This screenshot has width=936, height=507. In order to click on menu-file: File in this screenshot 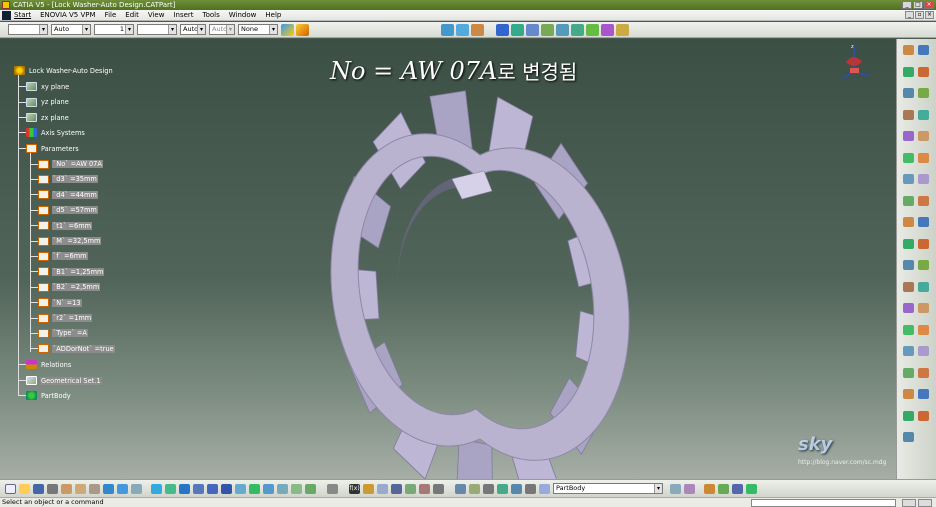, I will do `click(111, 15)`.